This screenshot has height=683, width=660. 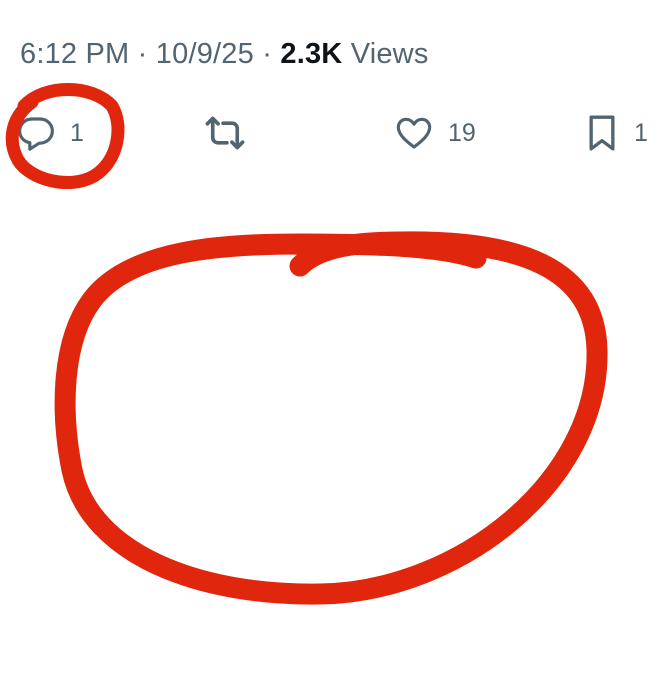 I want to click on reply-button: 1, so click(x=50, y=133).